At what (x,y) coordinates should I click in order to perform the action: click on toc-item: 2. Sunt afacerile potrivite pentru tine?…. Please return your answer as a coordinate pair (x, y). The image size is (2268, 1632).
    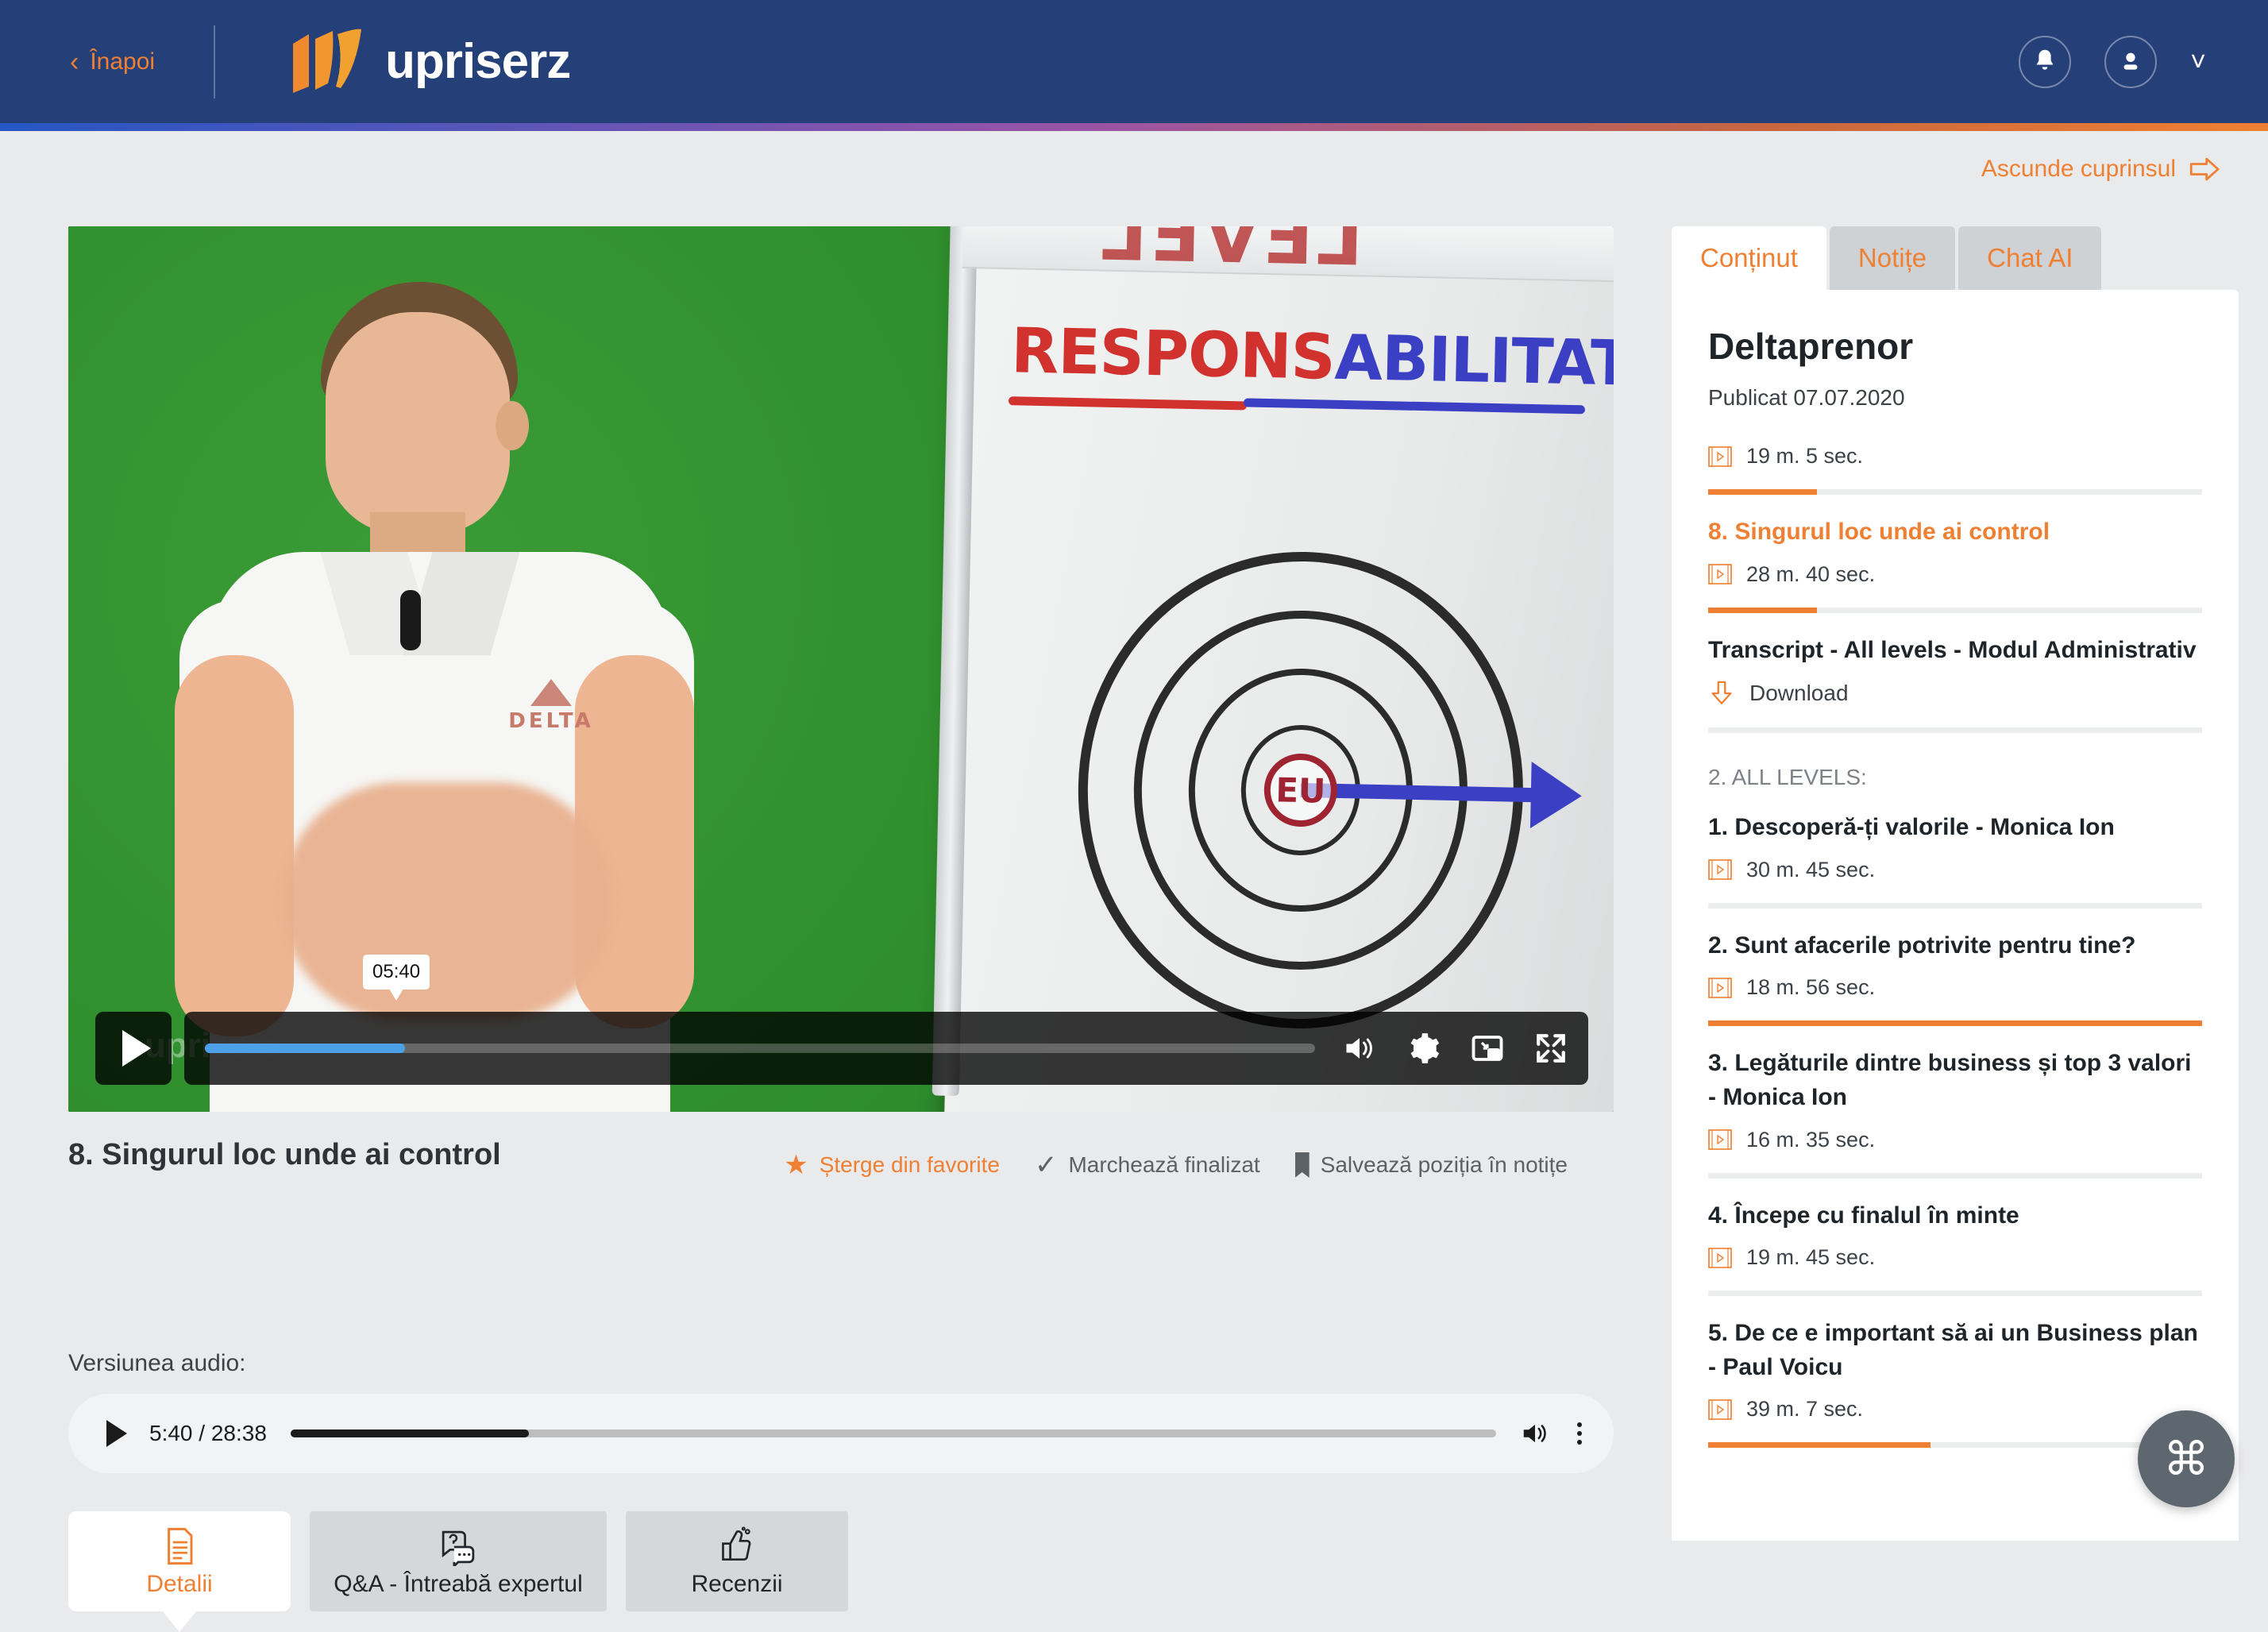
    Looking at the image, I should click on (1955, 968).